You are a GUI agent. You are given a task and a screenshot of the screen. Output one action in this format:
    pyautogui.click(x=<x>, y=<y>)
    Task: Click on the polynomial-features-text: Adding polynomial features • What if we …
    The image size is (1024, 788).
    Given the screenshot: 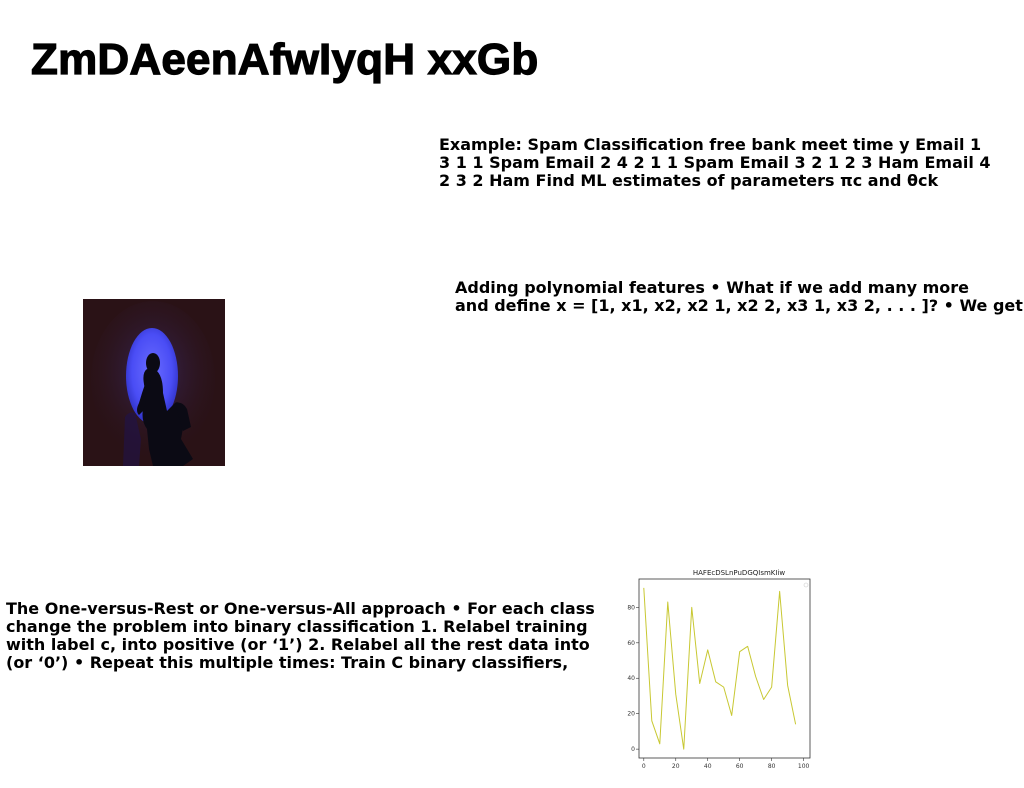 What is the action you would take?
    pyautogui.click(x=739, y=296)
    